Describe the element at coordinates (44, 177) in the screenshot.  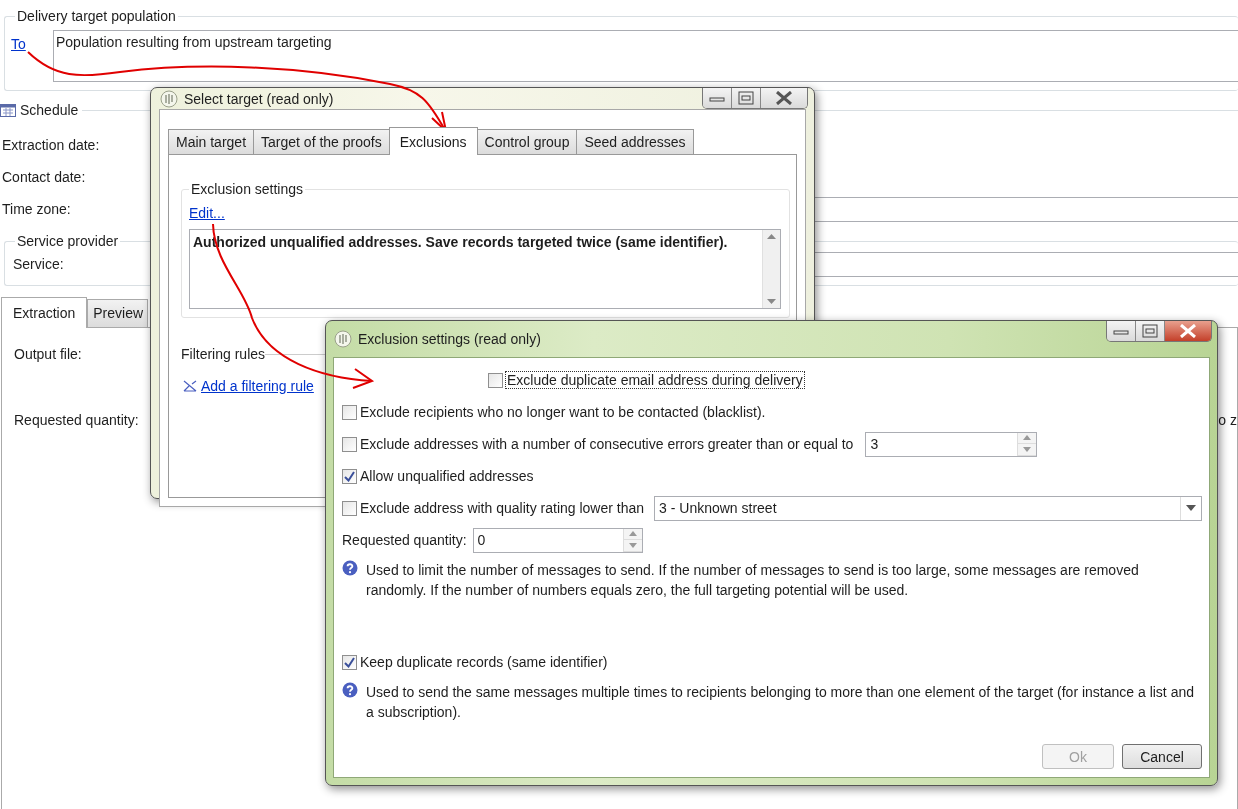
I see `field-label: Contact date:` at that location.